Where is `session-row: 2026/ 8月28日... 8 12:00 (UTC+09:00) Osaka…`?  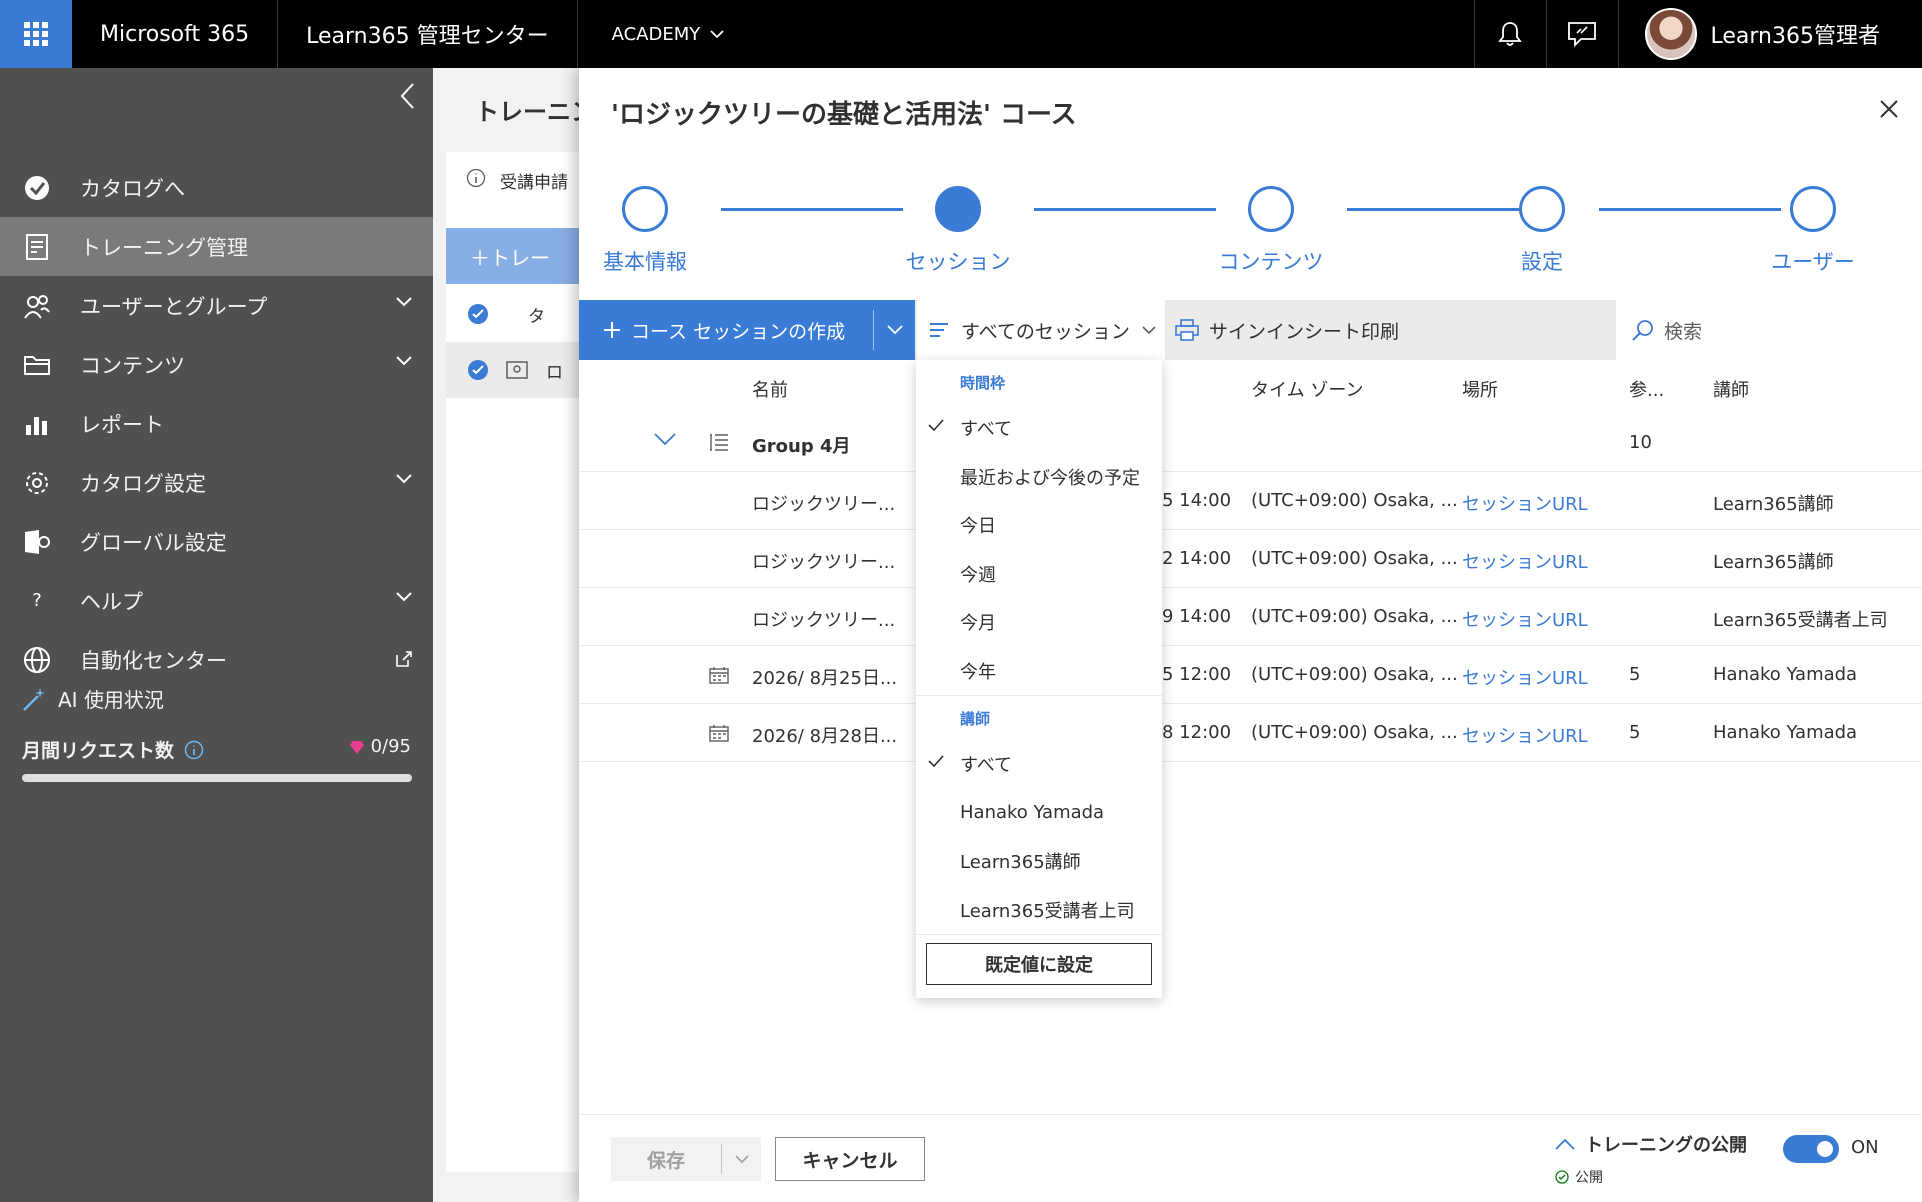 session-row: 2026/ 8月28日... 8 12:00 (UTC+09:00) Osaka… is located at coordinates (1250, 733).